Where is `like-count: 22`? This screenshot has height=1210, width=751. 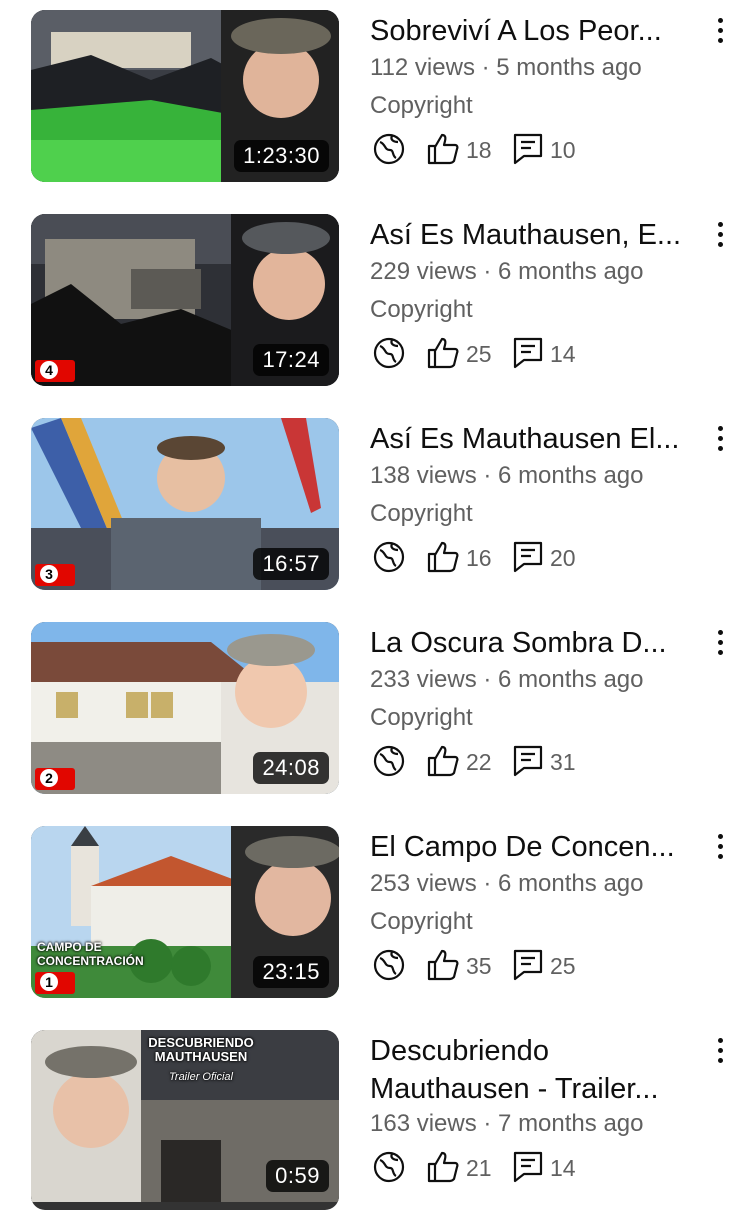 like-count: 22 is located at coordinates (479, 762).